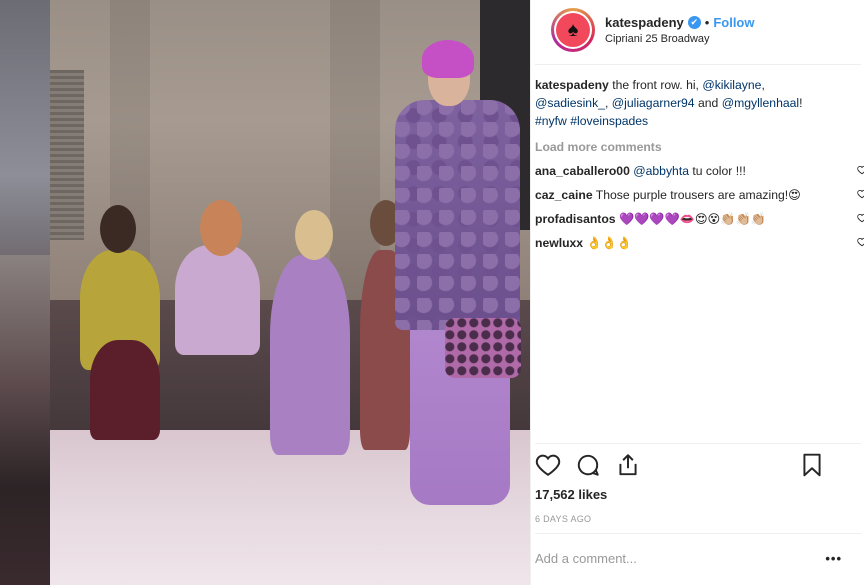 The width and height of the screenshot is (864, 585). Describe the element at coordinates (661, 171) in the screenshot. I see `mention-link: @abbyhta` at that location.